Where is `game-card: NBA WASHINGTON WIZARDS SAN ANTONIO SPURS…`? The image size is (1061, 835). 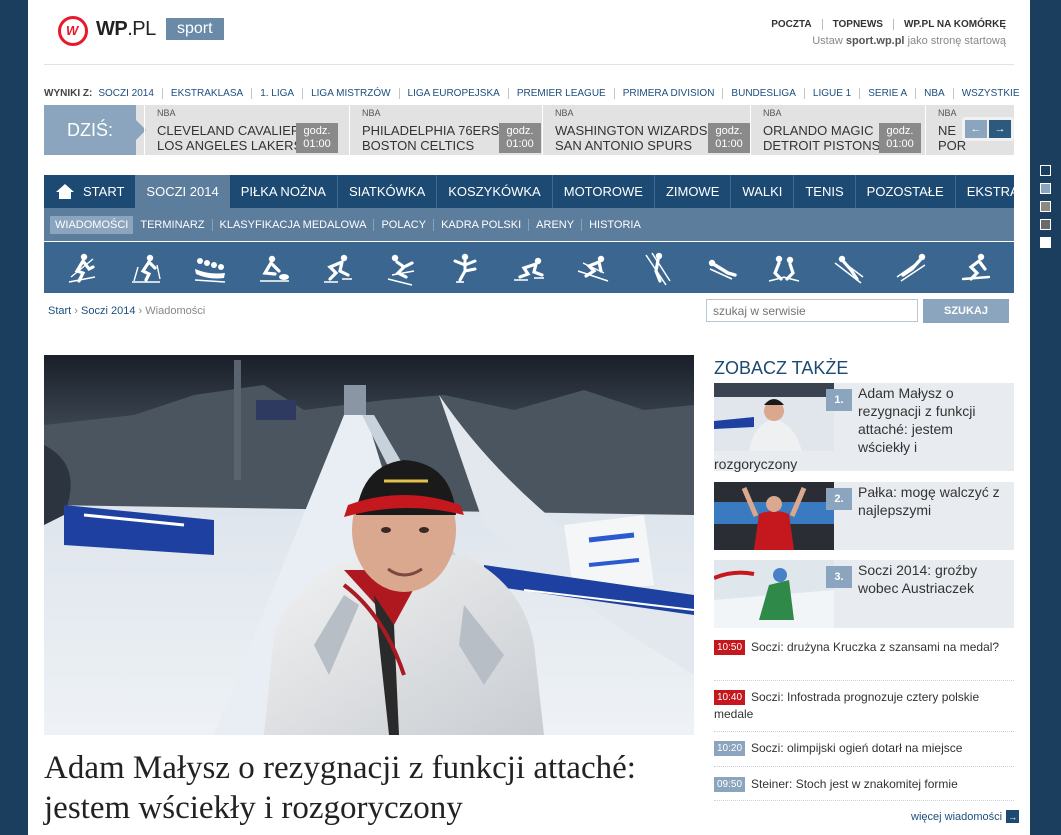 game-card: NBA WASHINGTON WIZARDS SAN ANTONIO SPURS… is located at coordinates (648, 130).